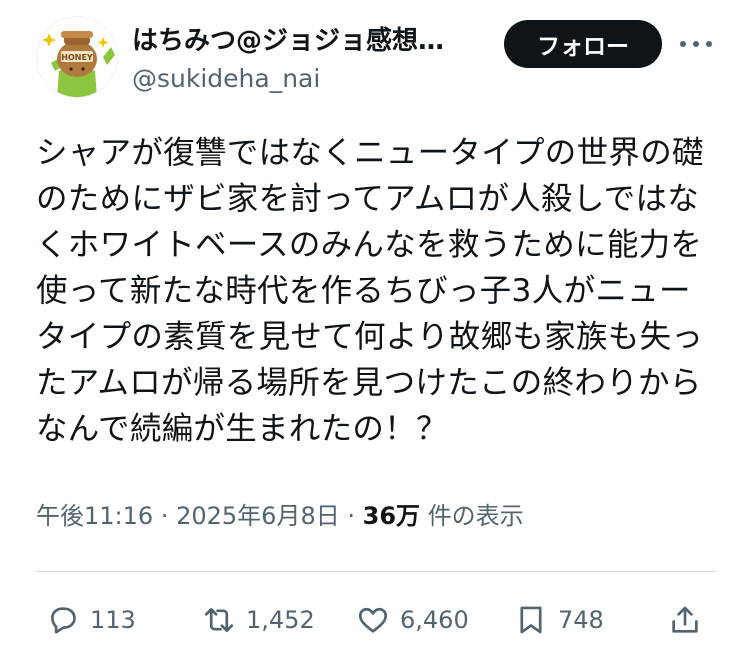 Image resolution: width=750 pixels, height=665 pixels. I want to click on avatar: HONEY, so click(77, 57).